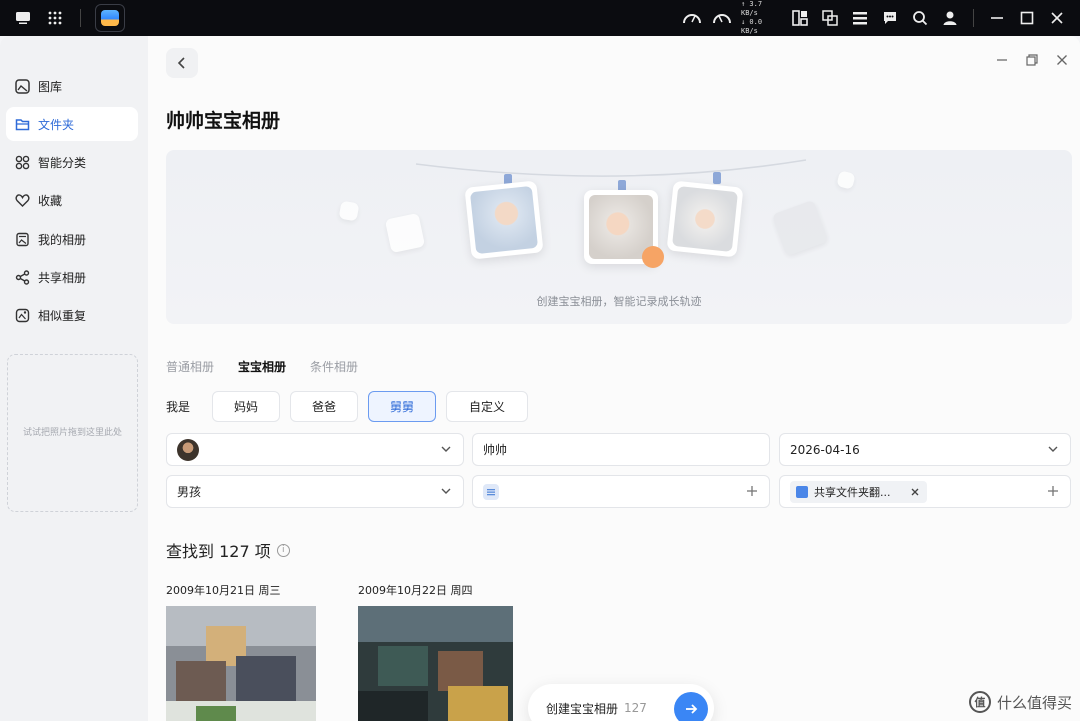 Image resolution: width=1080 pixels, height=721 pixels. Describe the element at coordinates (830, 18) in the screenshot. I see `multiwindow-icon` at that location.